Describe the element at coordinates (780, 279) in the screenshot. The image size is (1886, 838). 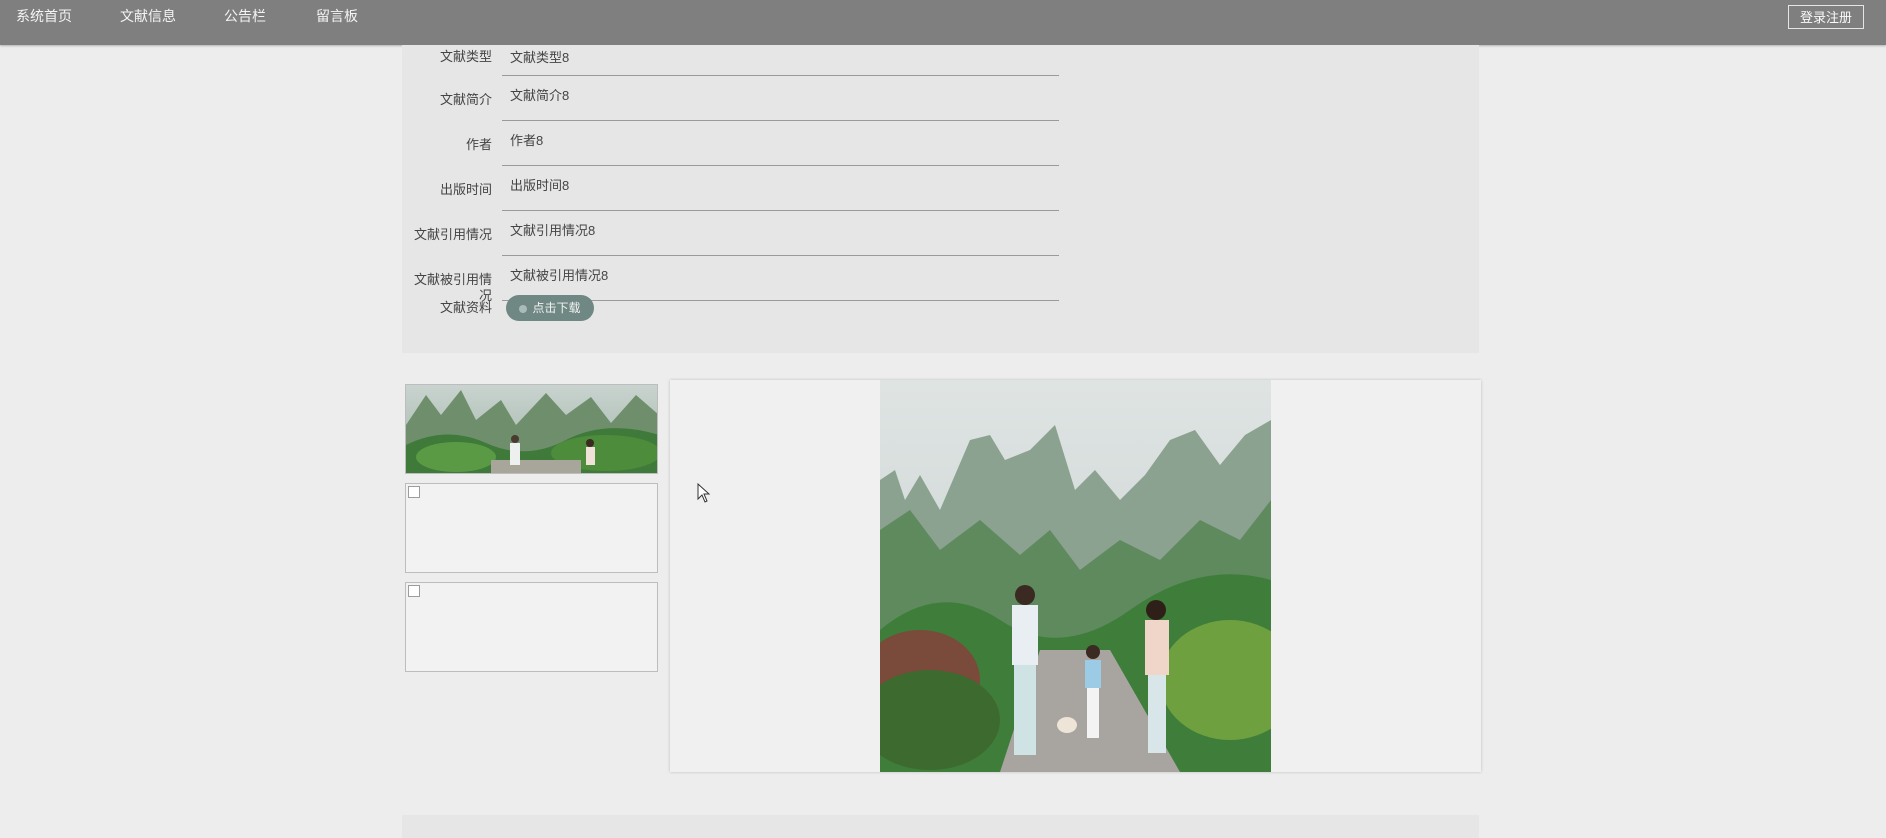
I see `detail-value: 文献被引用情况8` at that location.